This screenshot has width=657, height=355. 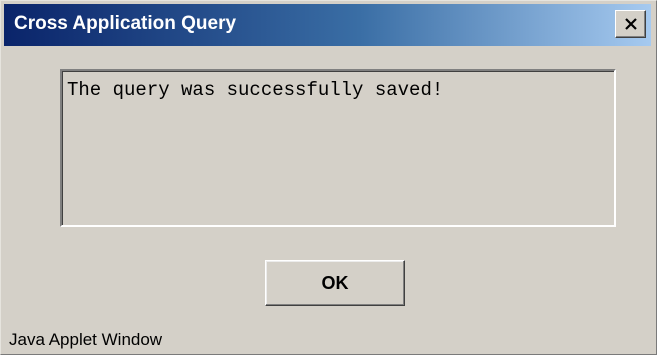 I want to click on message-text: The query was successfully saved!, so click(x=255, y=90).